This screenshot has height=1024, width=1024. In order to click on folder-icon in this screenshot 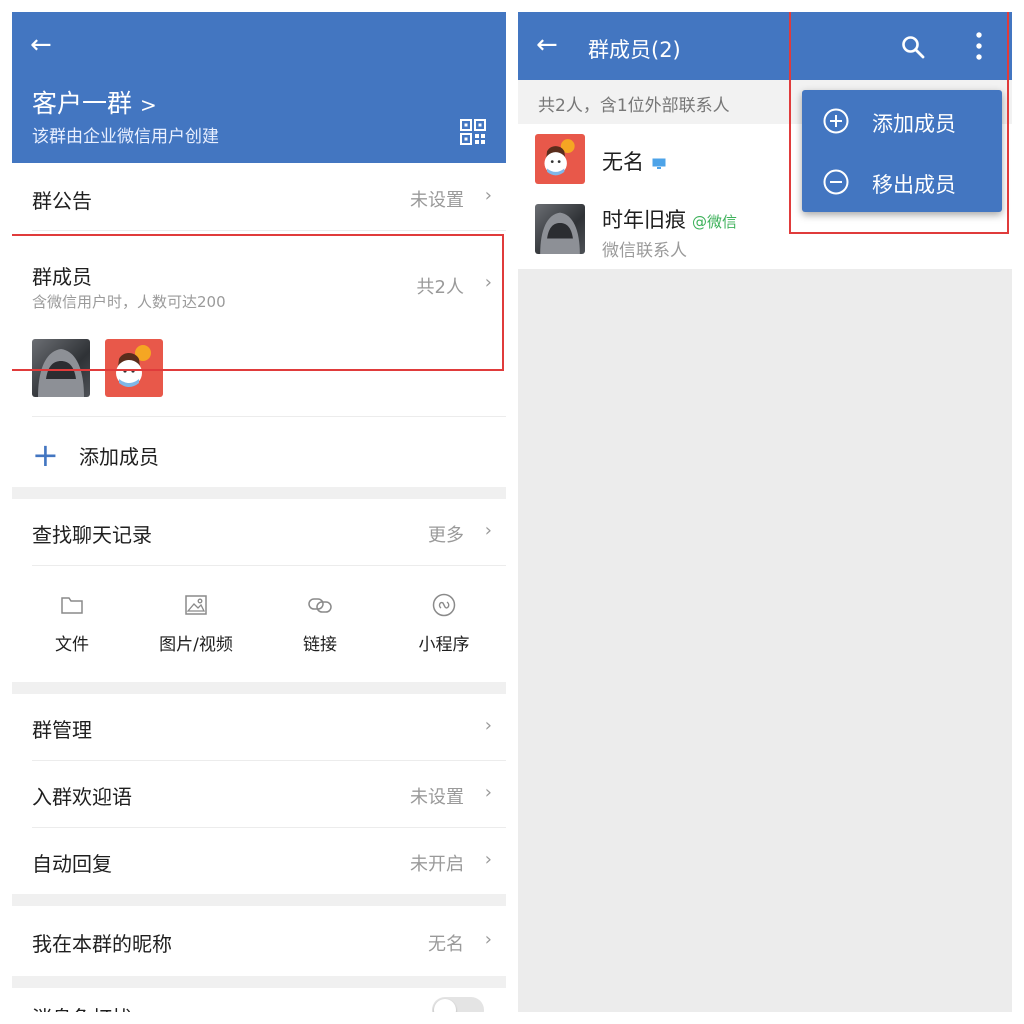, I will do `click(72, 605)`.